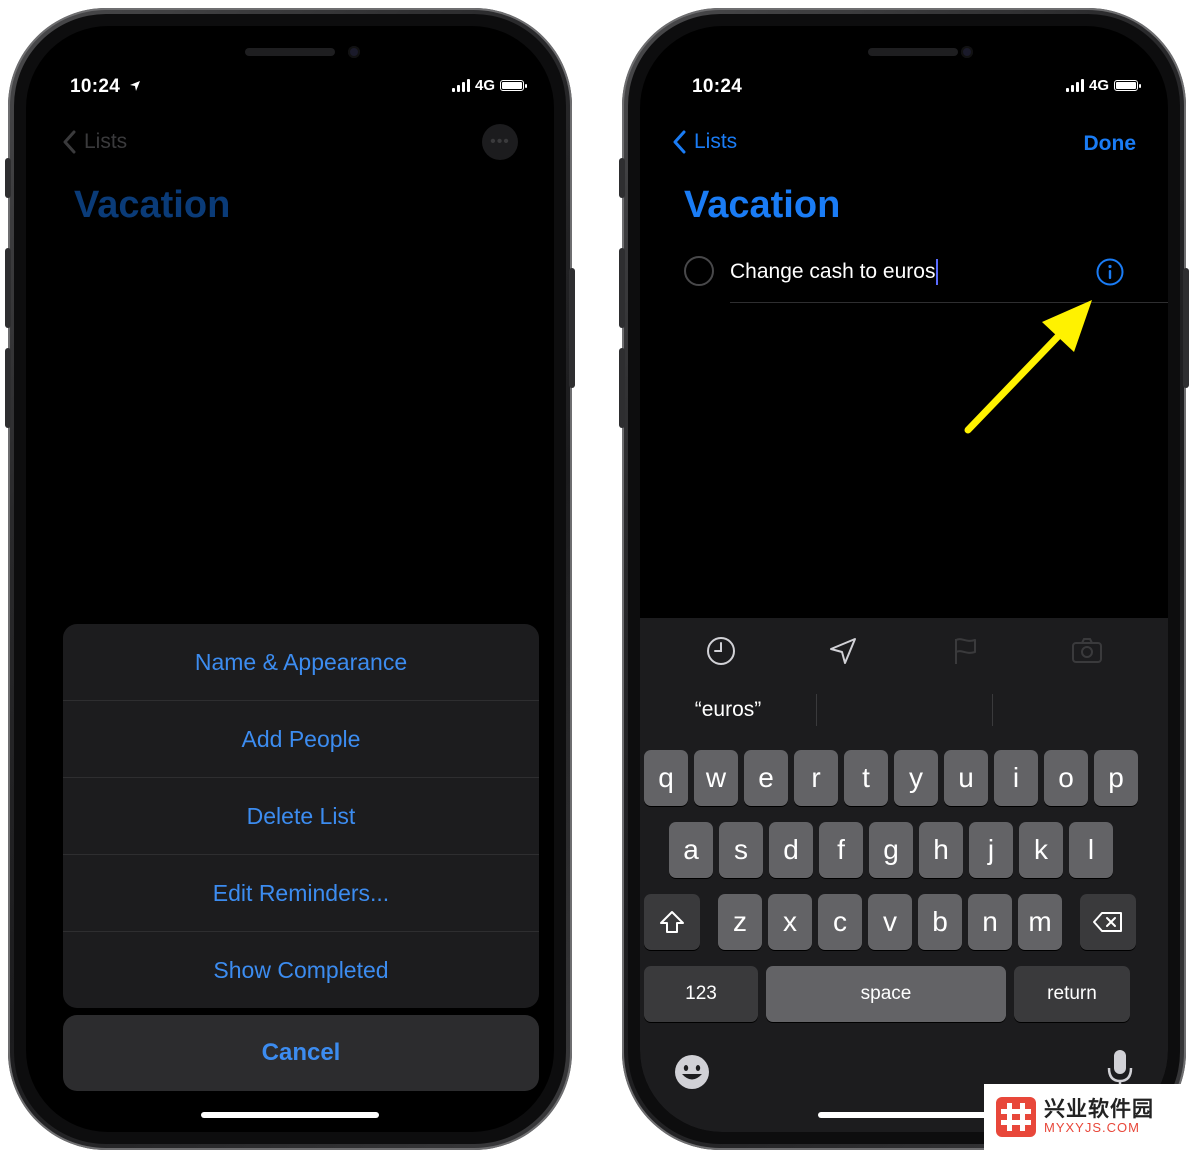 This screenshot has height=1158, width=1200. Describe the element at coordinates (1091, 850) in the screenshot. I see `key-l: l` at that location.